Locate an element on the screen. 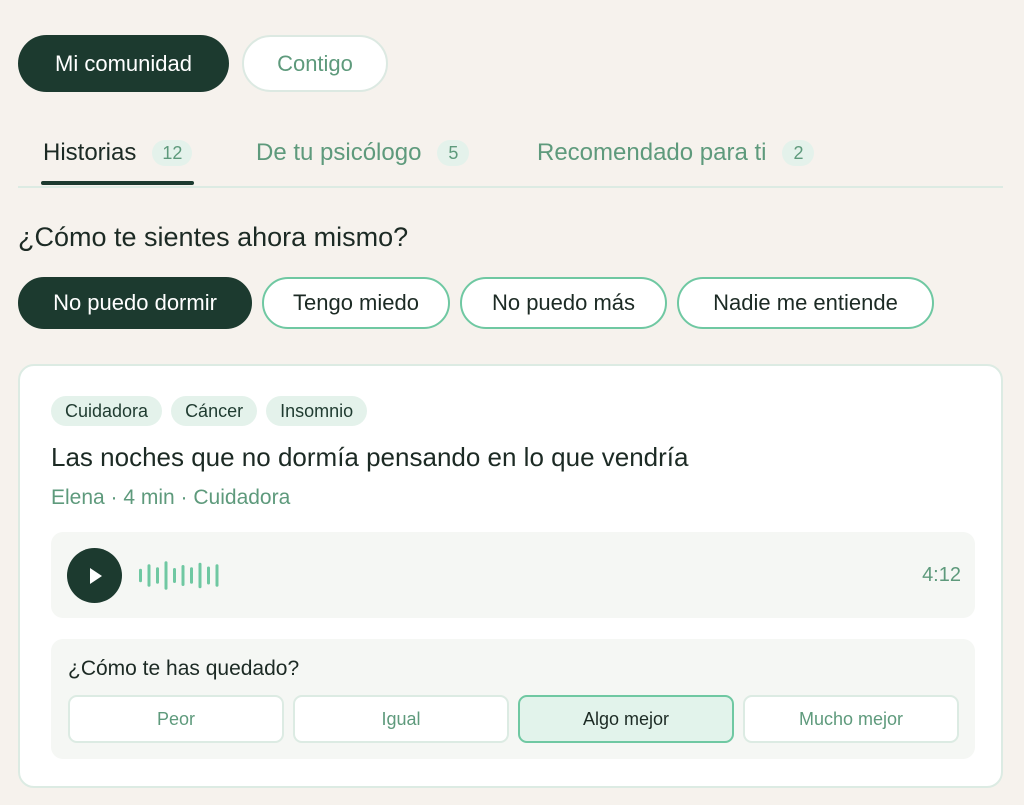  feedback-options: Peor Igual Algo mejor Mucho mejor is located at coordinates (513, 719).